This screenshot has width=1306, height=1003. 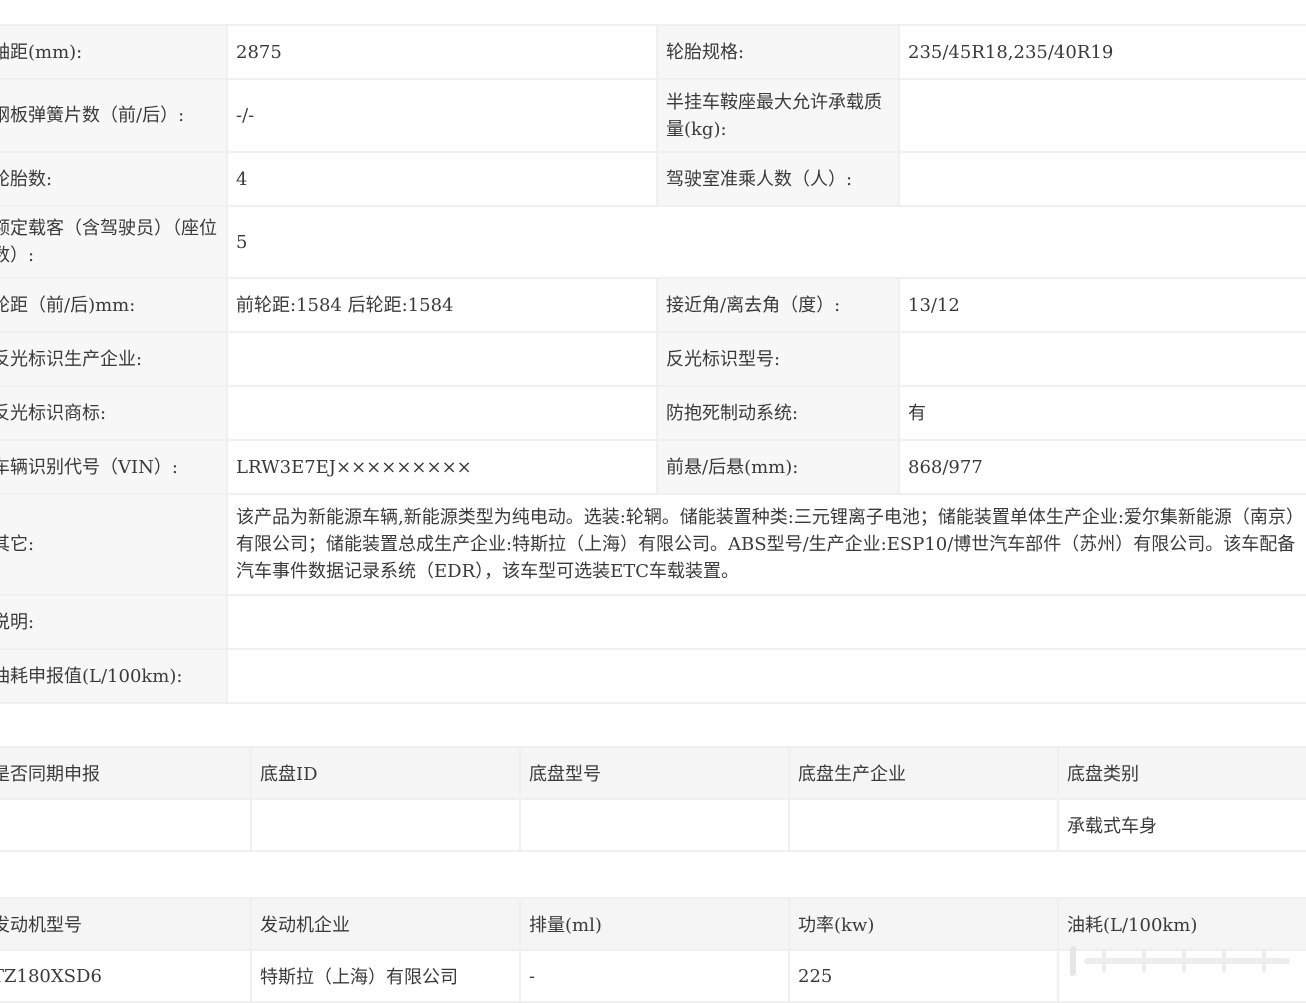 What do you see at coordinates (778, 413) in the screenshot?
I see `spec-label: 防抱死制动系统:` at bounding box center [778, 413].